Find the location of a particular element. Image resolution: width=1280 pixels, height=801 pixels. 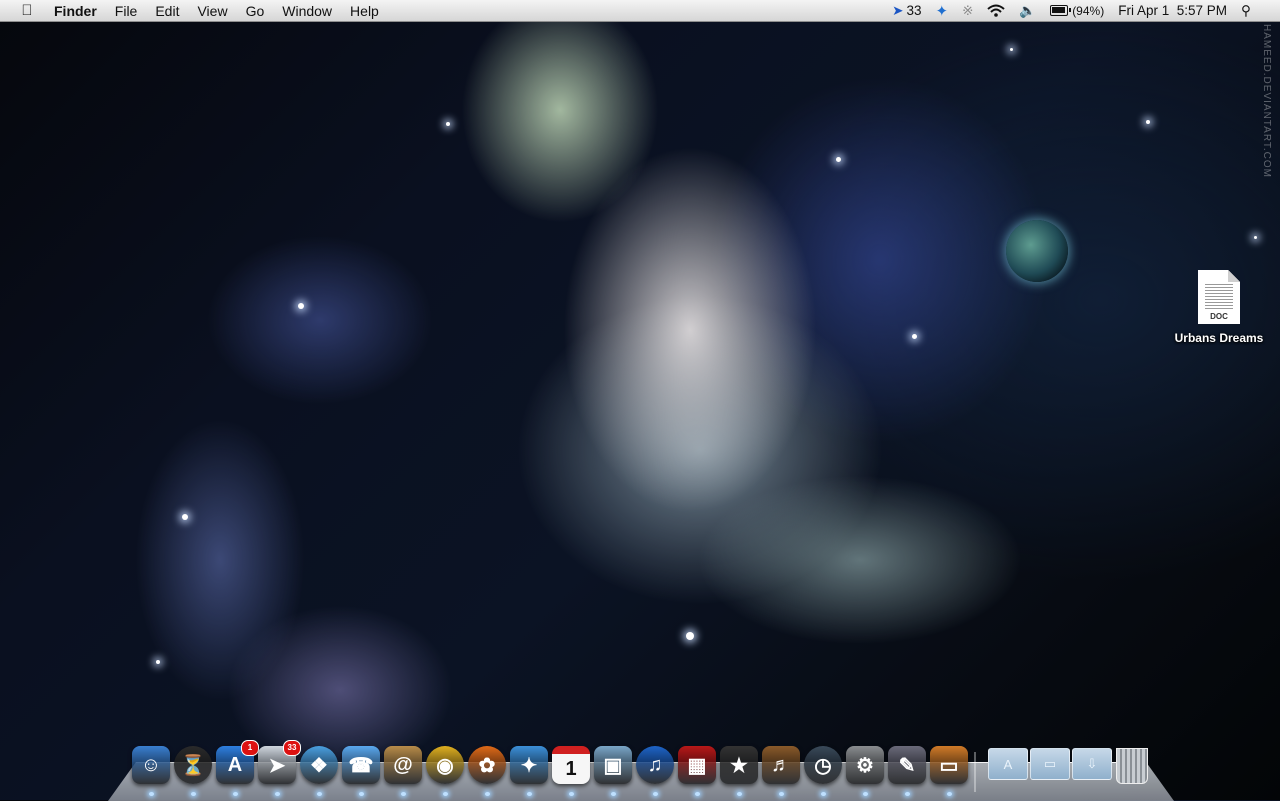

dashboard-icon: ⏳ is located at coordinates (193, 765).